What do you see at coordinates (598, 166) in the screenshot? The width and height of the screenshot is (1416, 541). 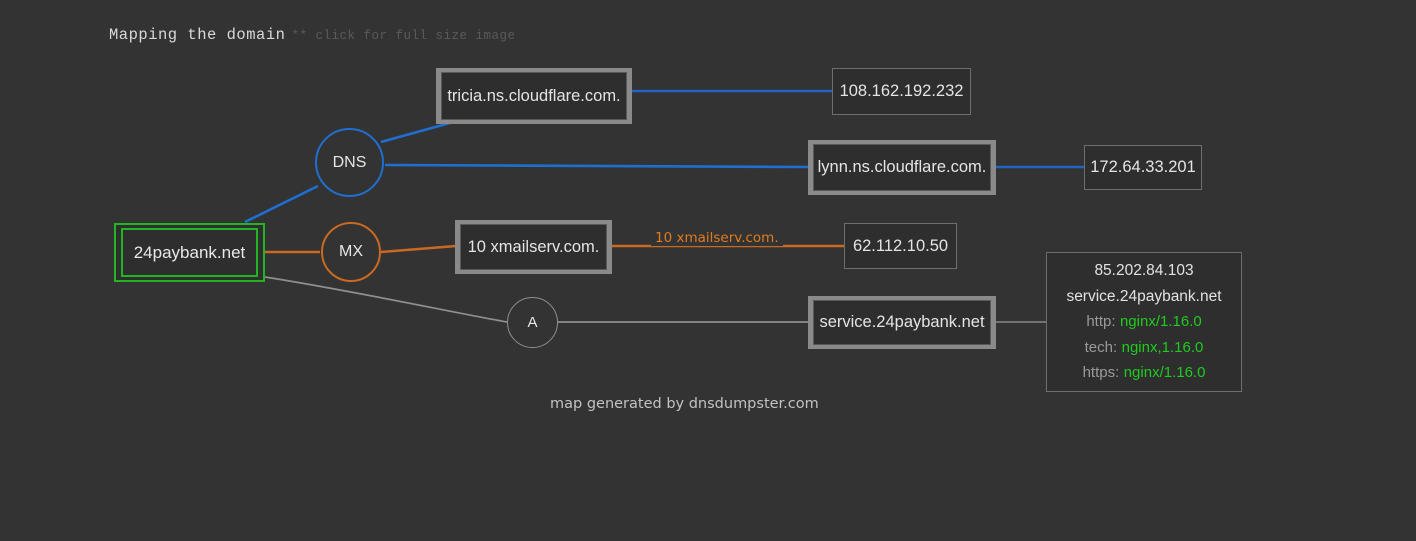 I see `edge-dns-lynn` at bounding box center [598, 166].